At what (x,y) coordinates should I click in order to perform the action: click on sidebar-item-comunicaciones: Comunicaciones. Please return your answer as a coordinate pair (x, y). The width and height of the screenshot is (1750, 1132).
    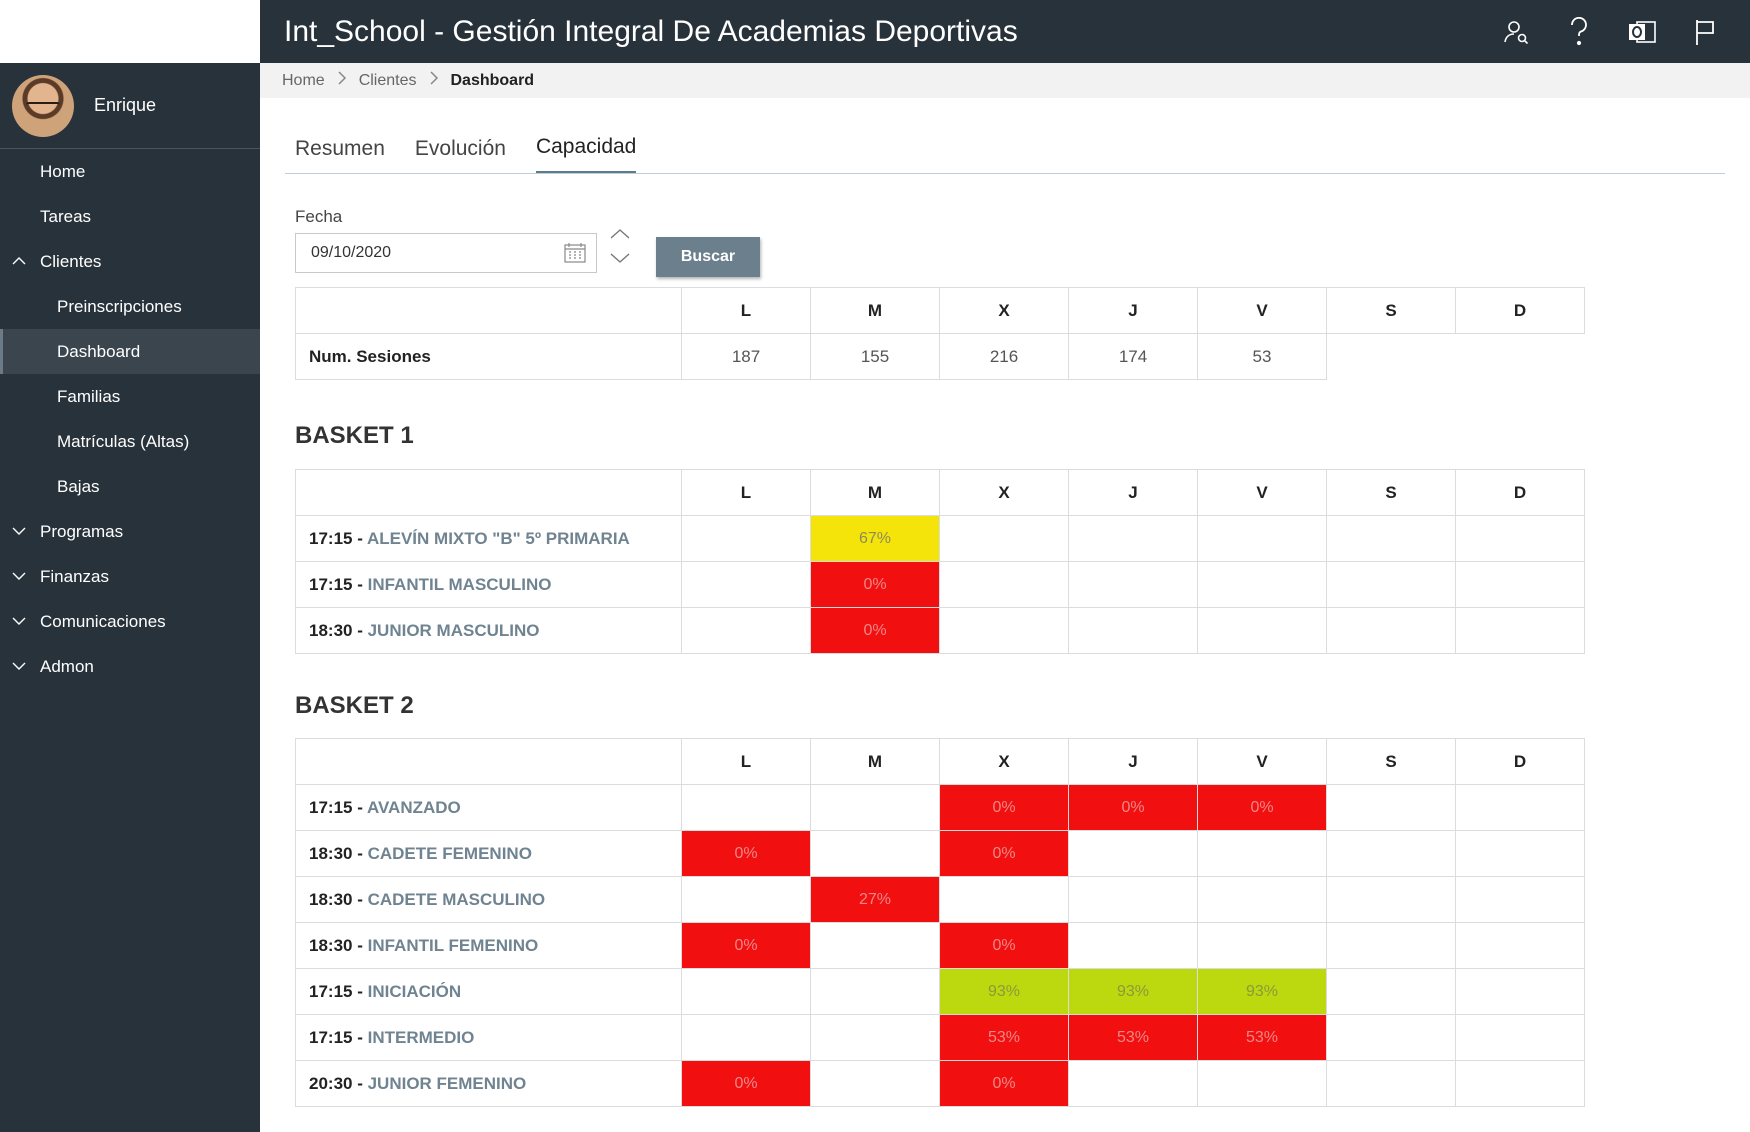
    Looking at the image, I should click on (130, 621).